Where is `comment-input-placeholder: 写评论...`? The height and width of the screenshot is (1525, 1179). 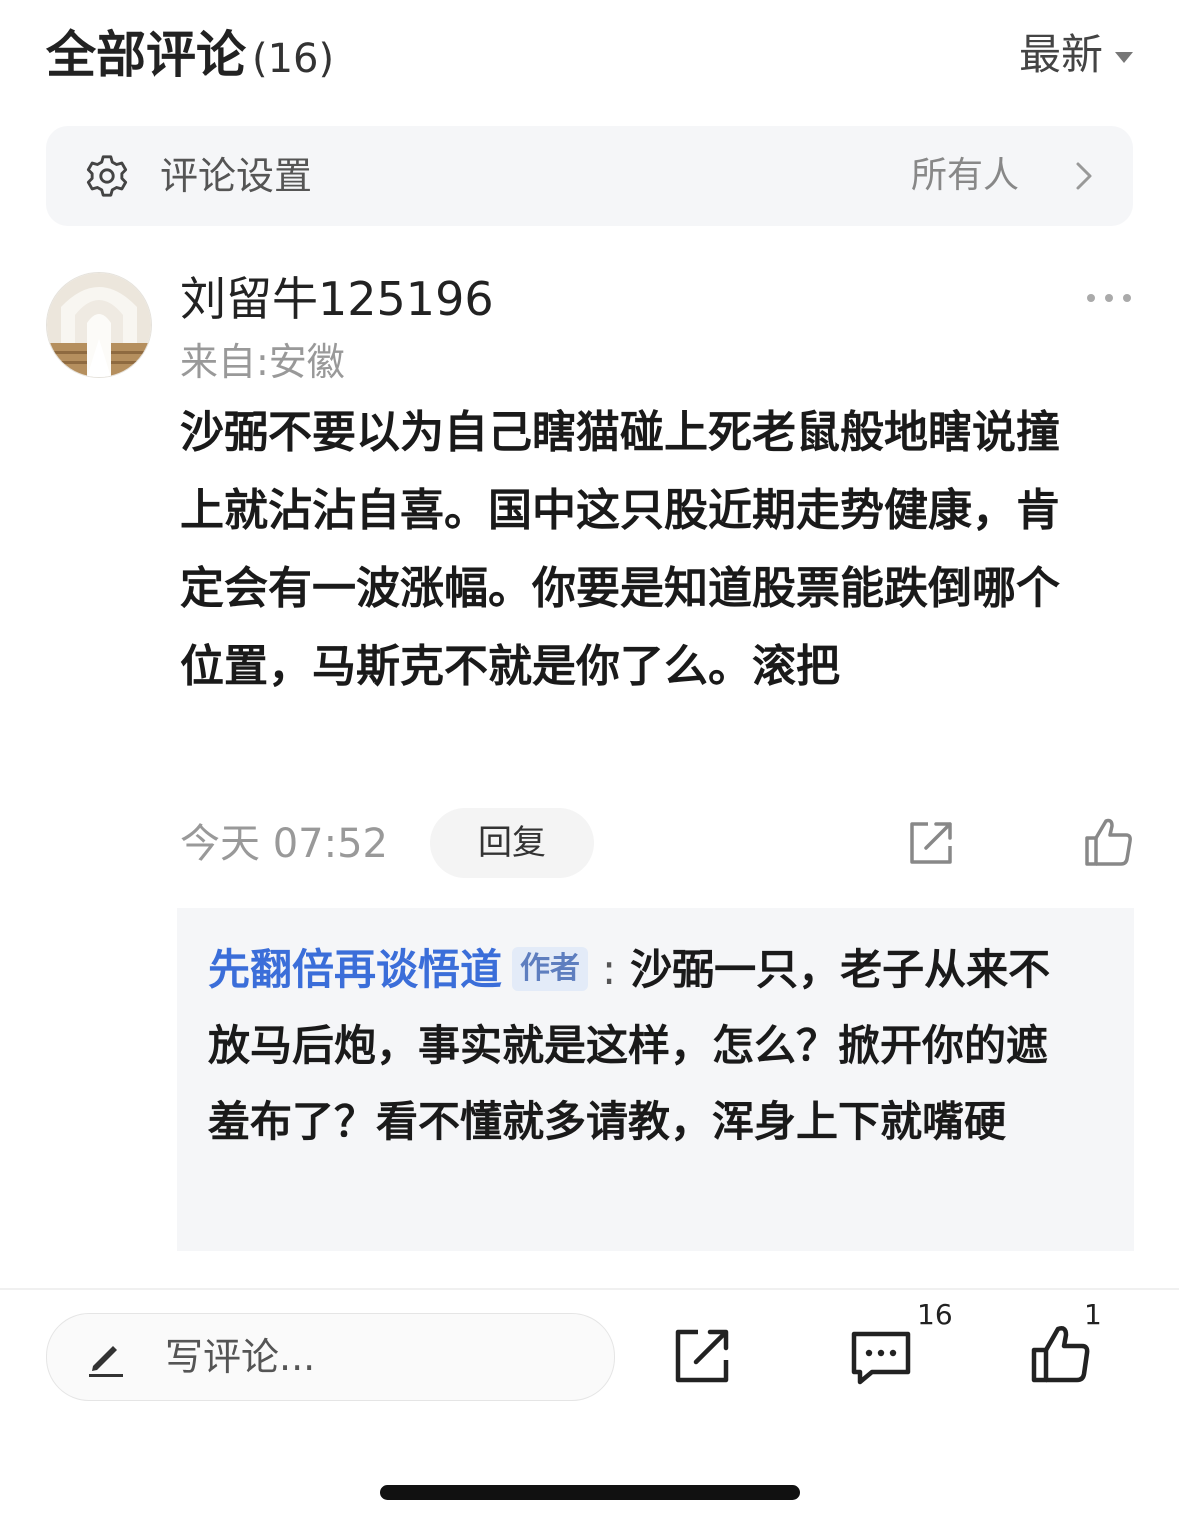 comment-input-placeholder: 写评论... is located at coordinates (240, 1357).